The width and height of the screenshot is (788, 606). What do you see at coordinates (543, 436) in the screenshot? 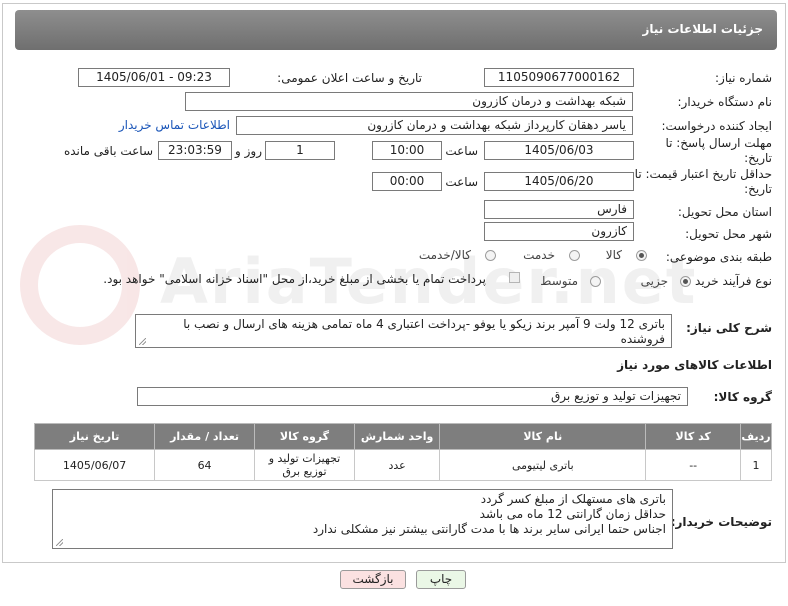
I see `col-header-item-name: نام کالا` at bounding box center [543, 436].